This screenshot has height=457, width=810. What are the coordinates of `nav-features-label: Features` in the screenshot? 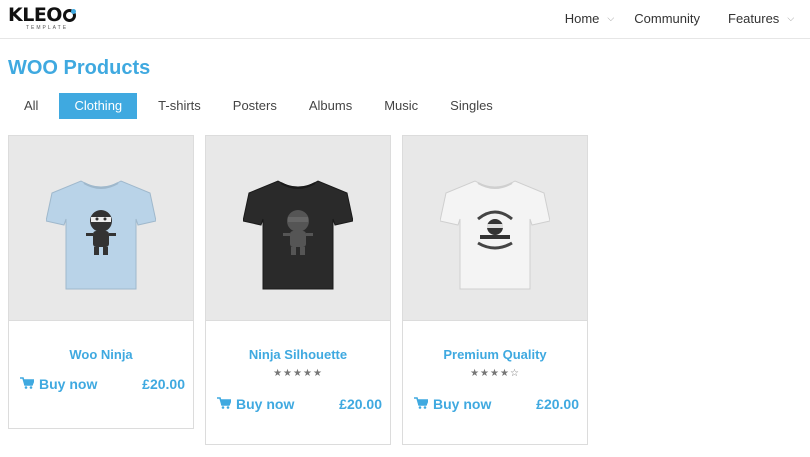 It's located at (754, 18).